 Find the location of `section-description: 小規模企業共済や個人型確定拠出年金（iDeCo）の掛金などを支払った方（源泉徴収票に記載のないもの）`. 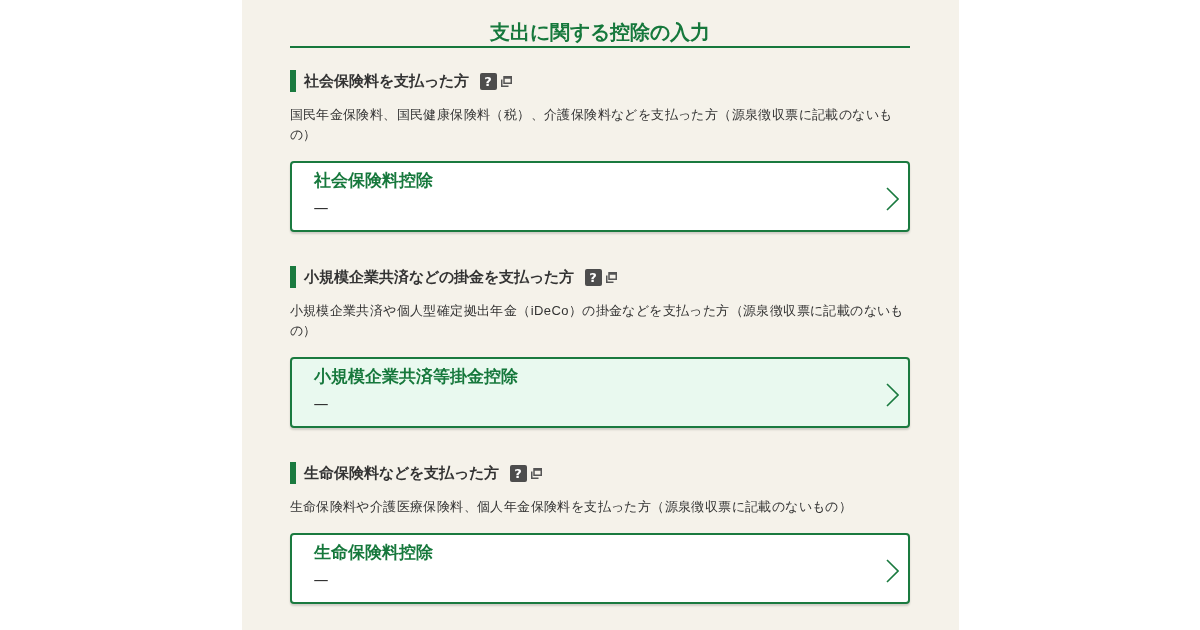

section-description: 小規模企業共済や個人型確定拠出年金（iDeCo）の掛金などを支払った方（源泉徴収票に記載のないもの） is located at coordinates (597, 321).